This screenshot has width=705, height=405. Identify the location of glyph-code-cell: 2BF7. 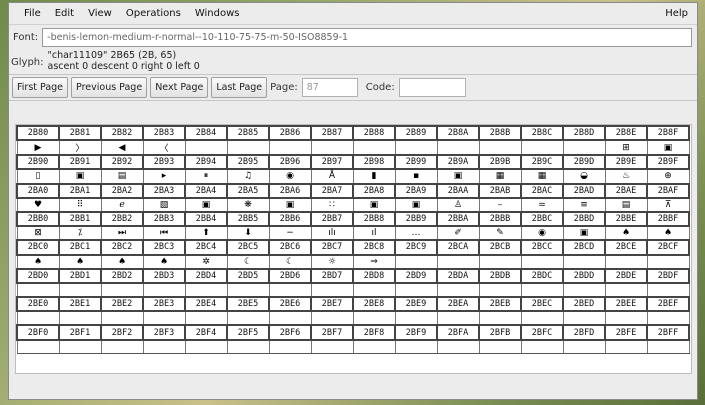
(332, 332).